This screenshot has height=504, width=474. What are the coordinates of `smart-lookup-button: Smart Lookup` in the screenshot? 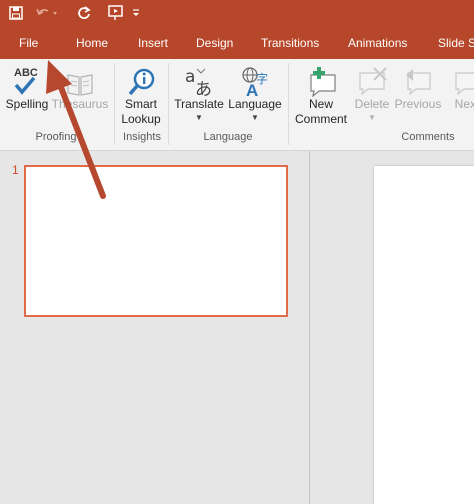 It's located at (141, 93).